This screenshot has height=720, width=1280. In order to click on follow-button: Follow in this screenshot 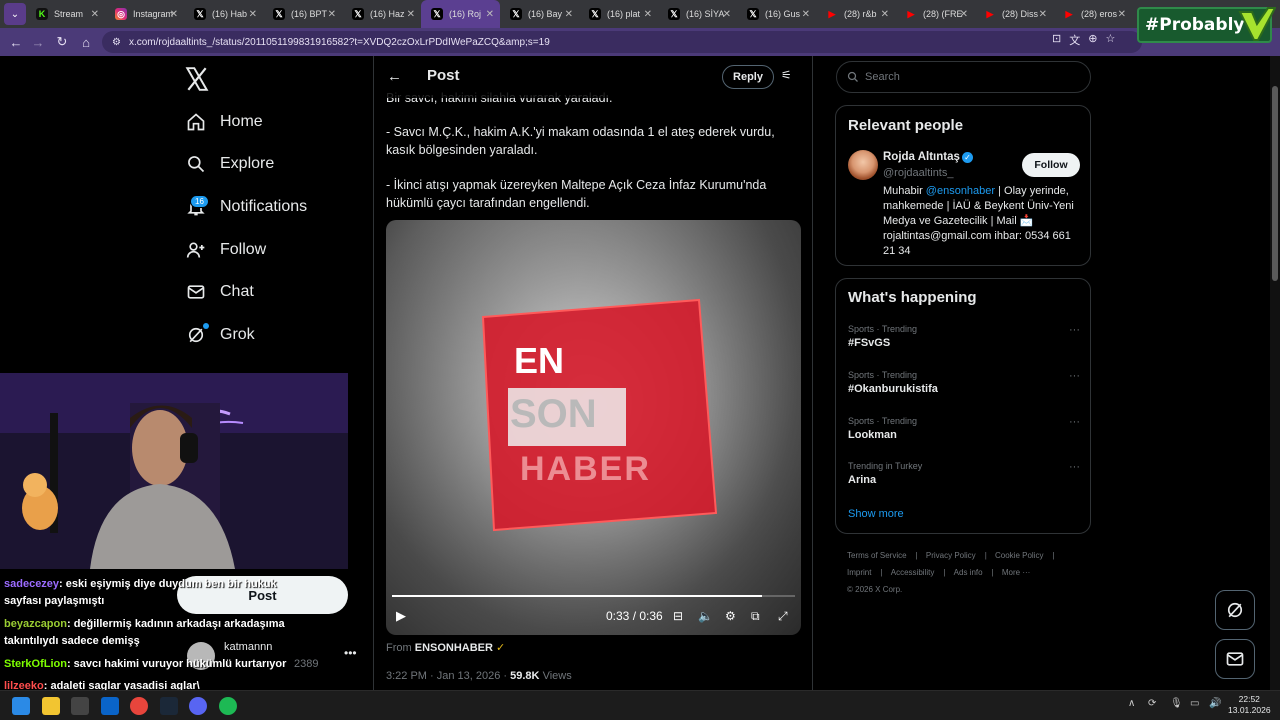, I will do `click(1051, 165)`.